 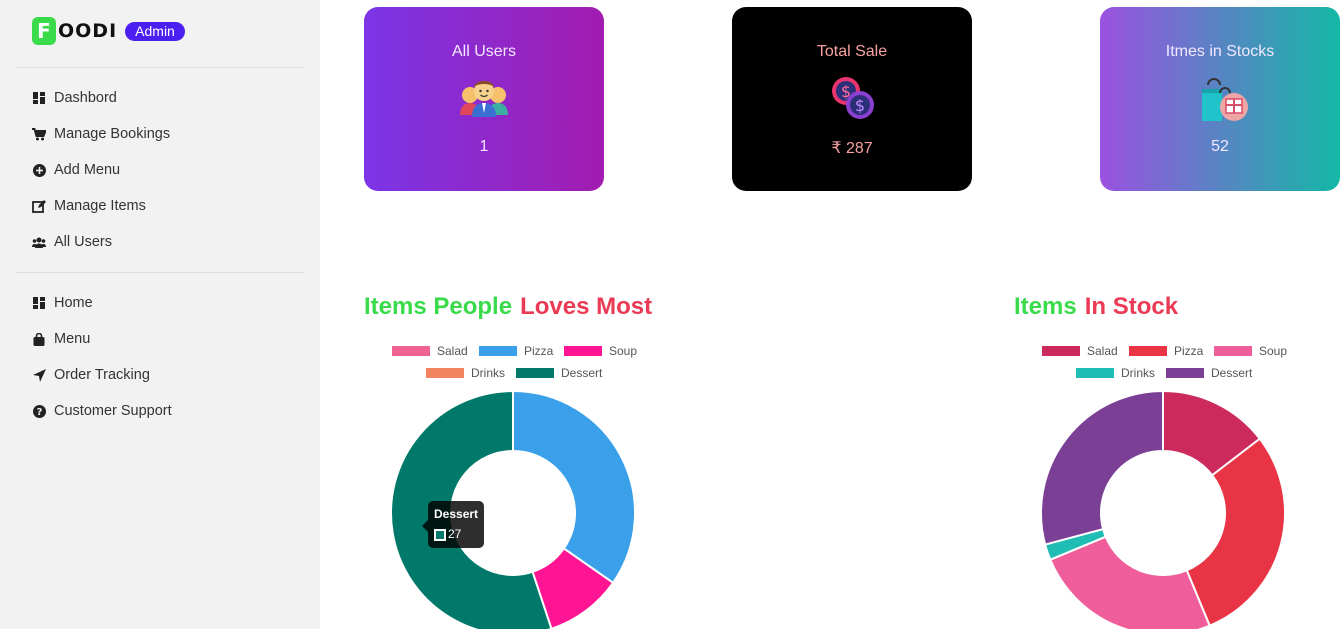 I want to click on cart-icon, so click(x=39, y=134).